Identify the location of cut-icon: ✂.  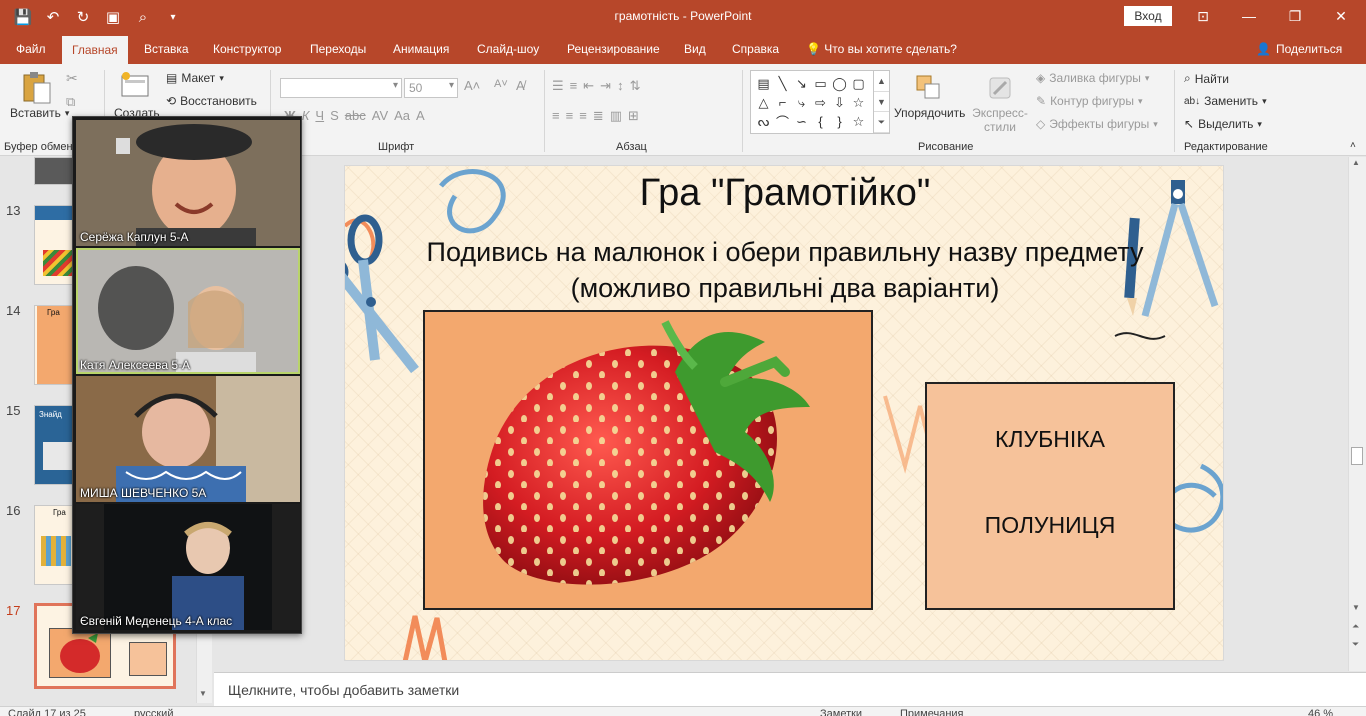
(72, 78).